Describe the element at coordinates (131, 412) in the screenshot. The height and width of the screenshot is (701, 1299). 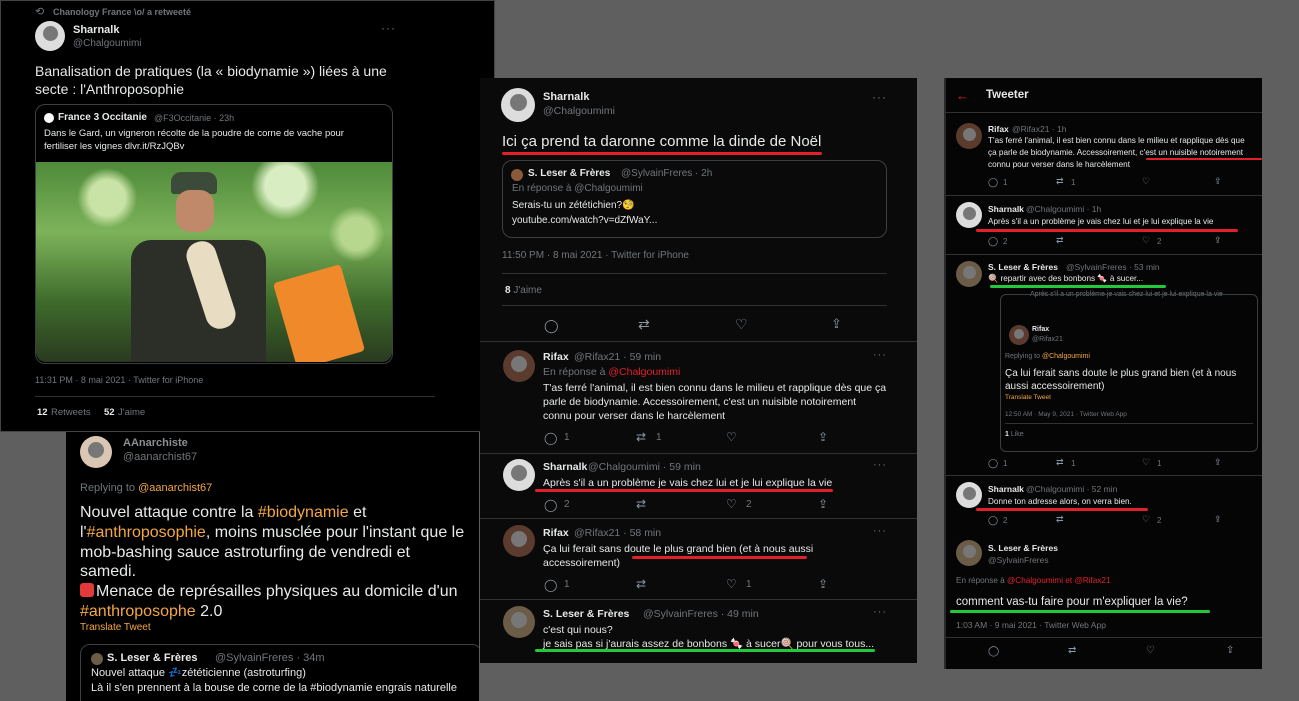
I see `like-count-label: J'aime` at that location.